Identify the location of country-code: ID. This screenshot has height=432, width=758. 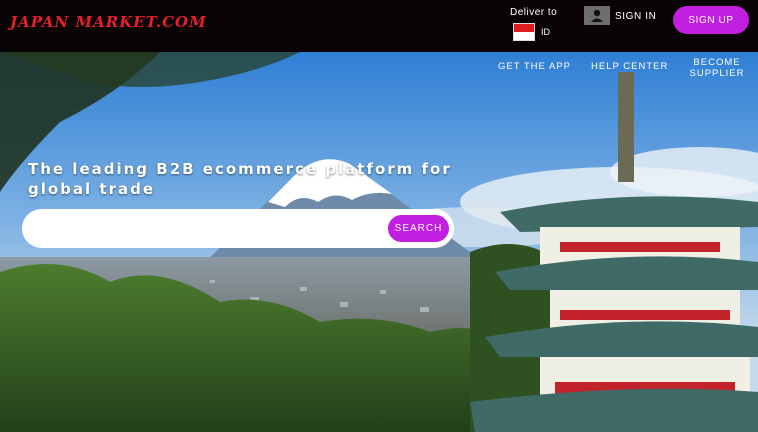
(545, 32).